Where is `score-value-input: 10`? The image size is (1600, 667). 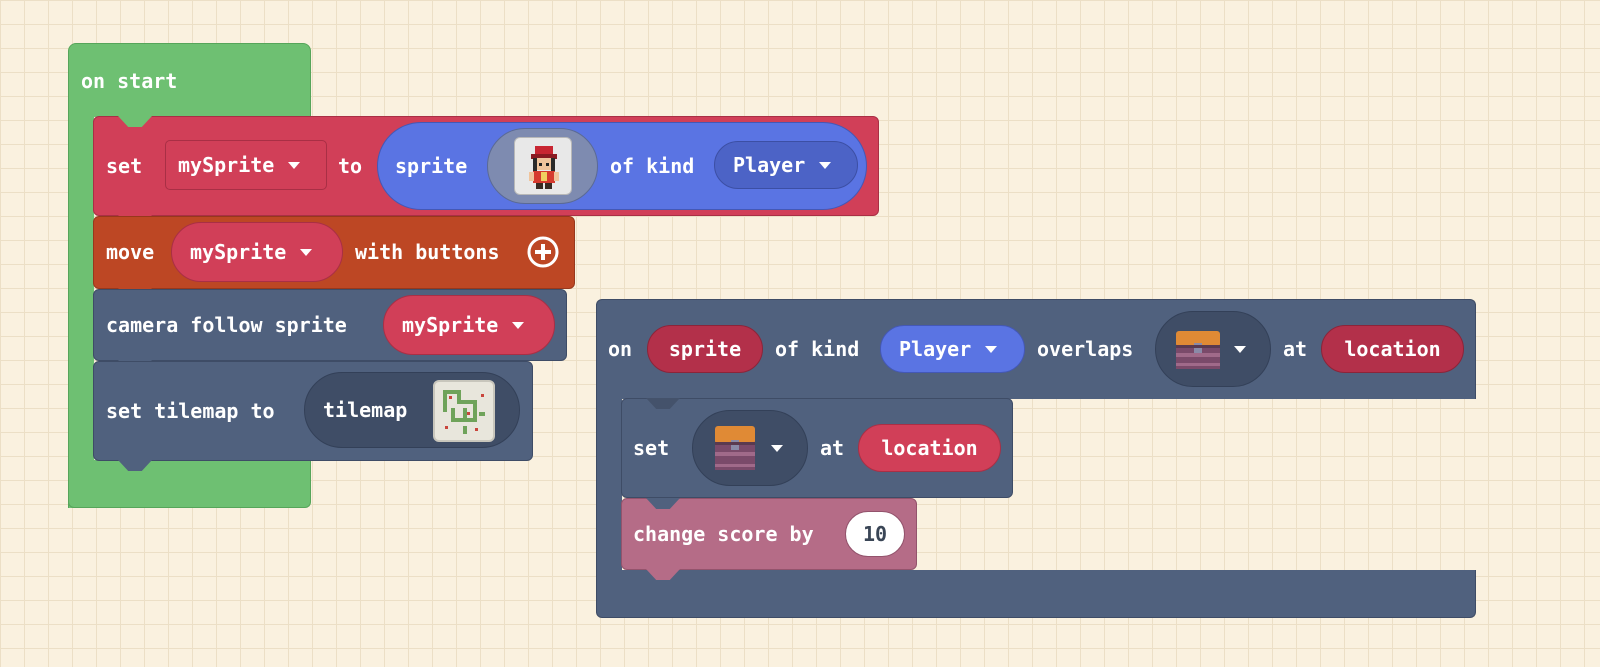 score-value-input: 10 is located at coordinates (875, 534).